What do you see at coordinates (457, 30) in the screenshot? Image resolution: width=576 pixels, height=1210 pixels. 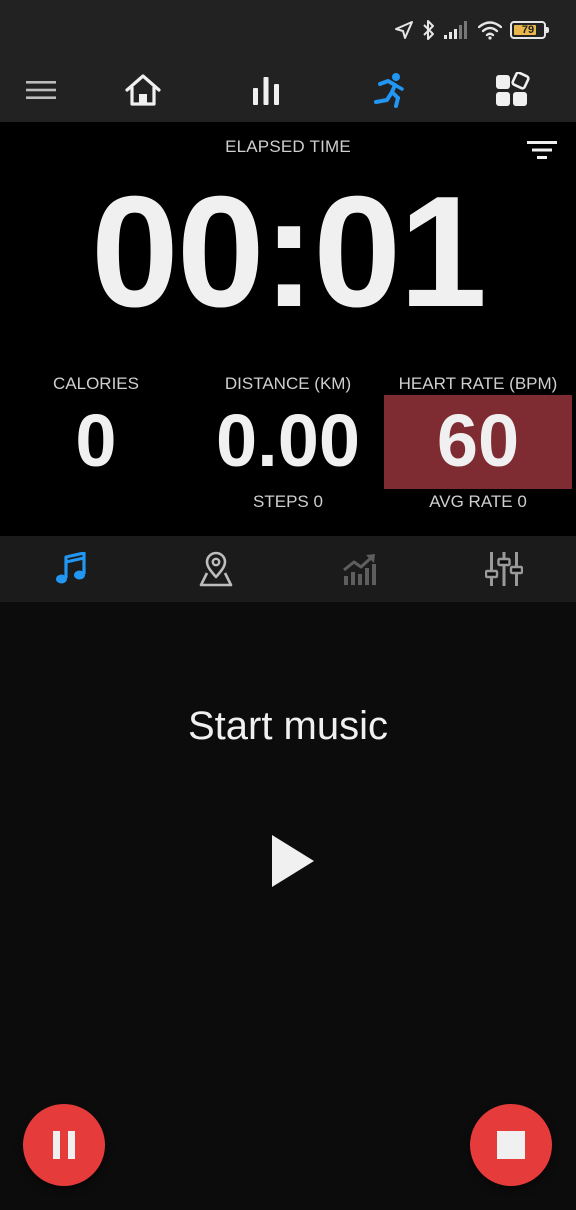 I see `cell-signal-icon` at bounding box center [457, 30].